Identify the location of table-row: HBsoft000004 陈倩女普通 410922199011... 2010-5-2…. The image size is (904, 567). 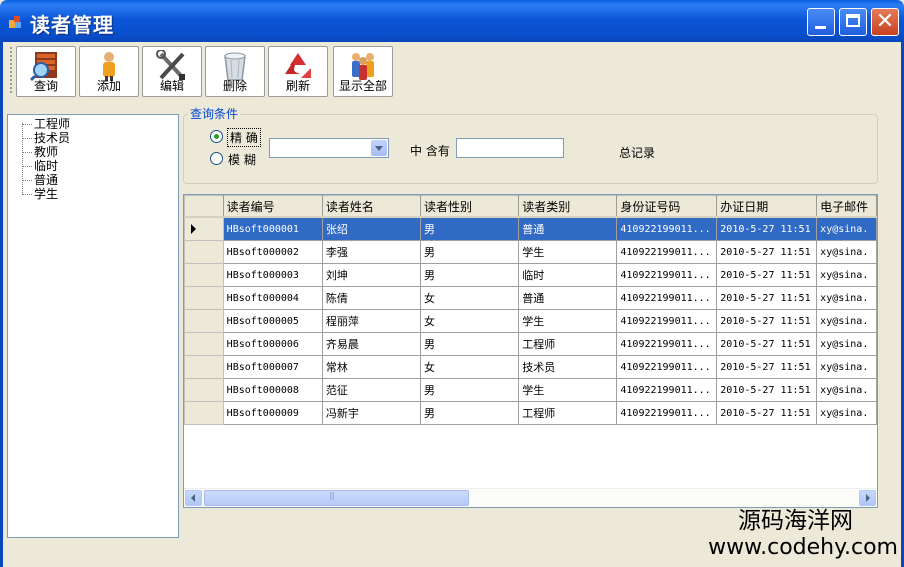
(530, 298).